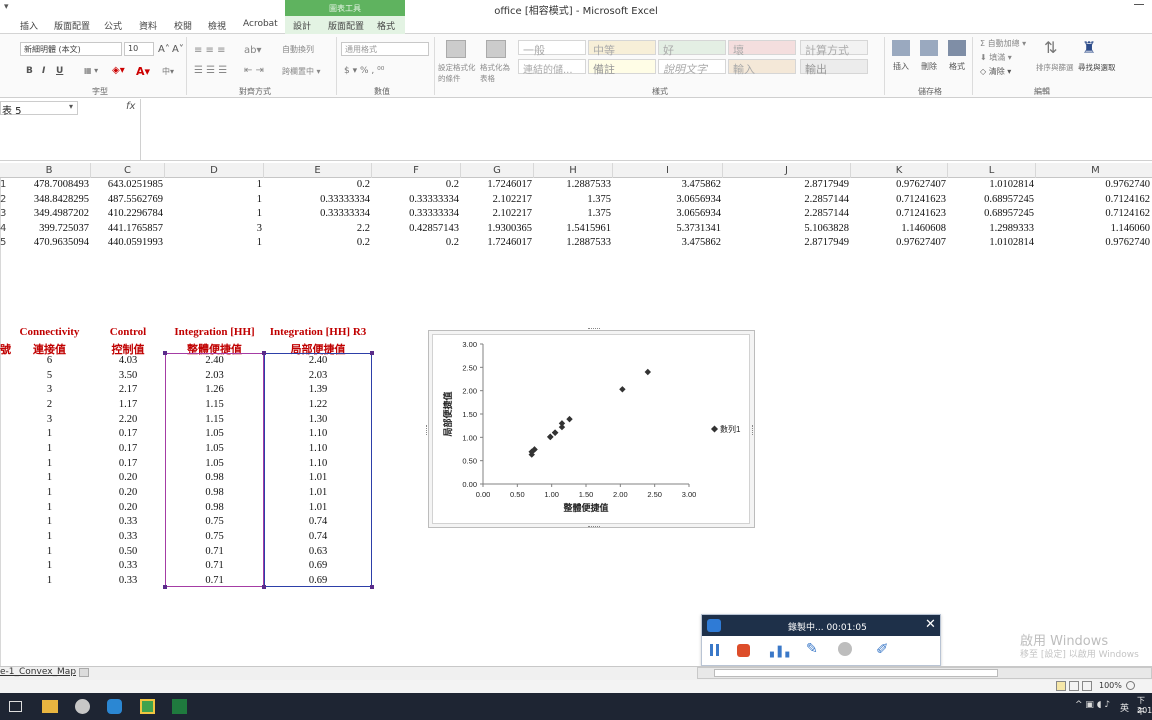 This screenshot has width=1152, height=720. Describe the element at coordinates (929, 66) in the screenshot. I see `delete-cells-label: 刪除` at that location.